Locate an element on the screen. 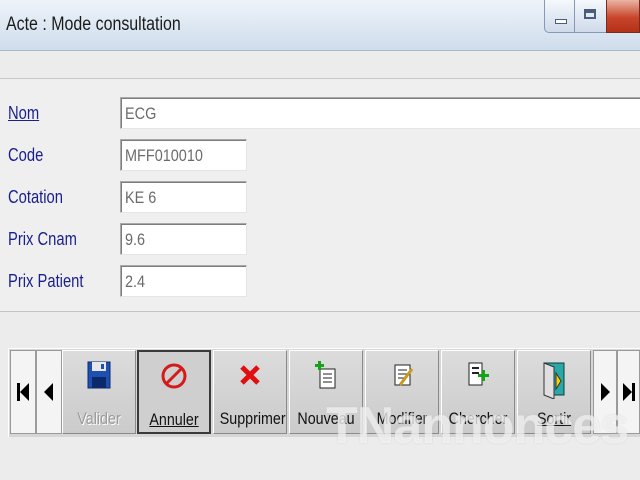 Image resolution: width=640 pixels, height=480 pixels. first-record-button is located at coordinates (23, 392).